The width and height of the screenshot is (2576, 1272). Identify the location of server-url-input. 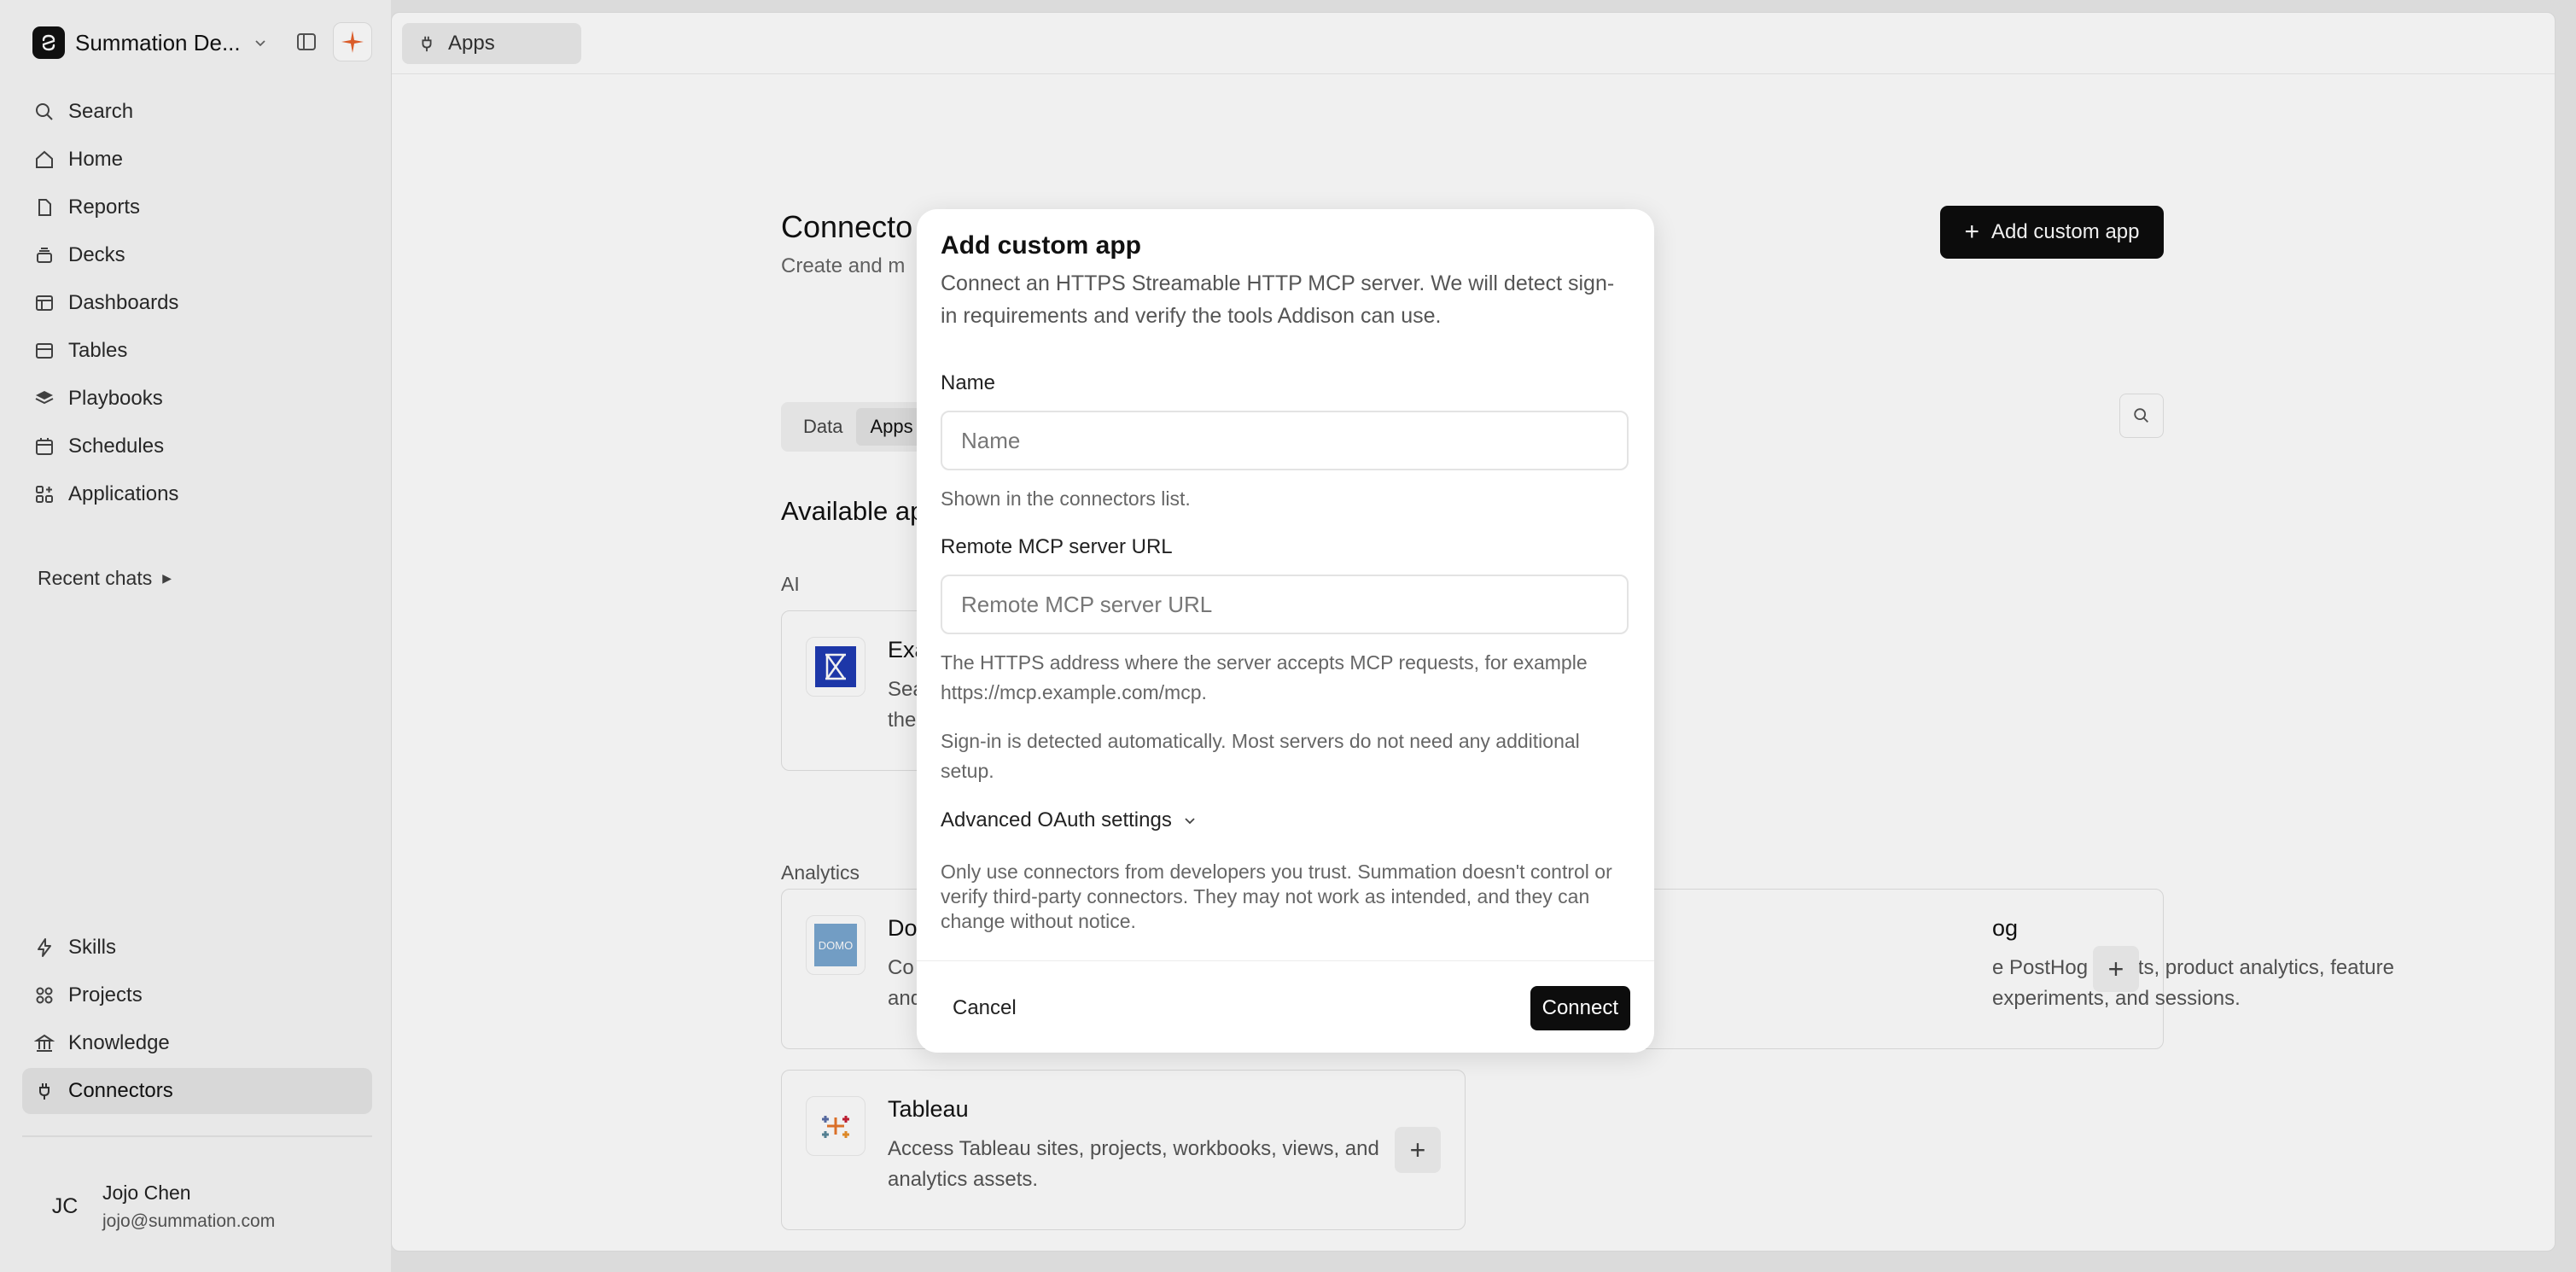
(1285, 604).